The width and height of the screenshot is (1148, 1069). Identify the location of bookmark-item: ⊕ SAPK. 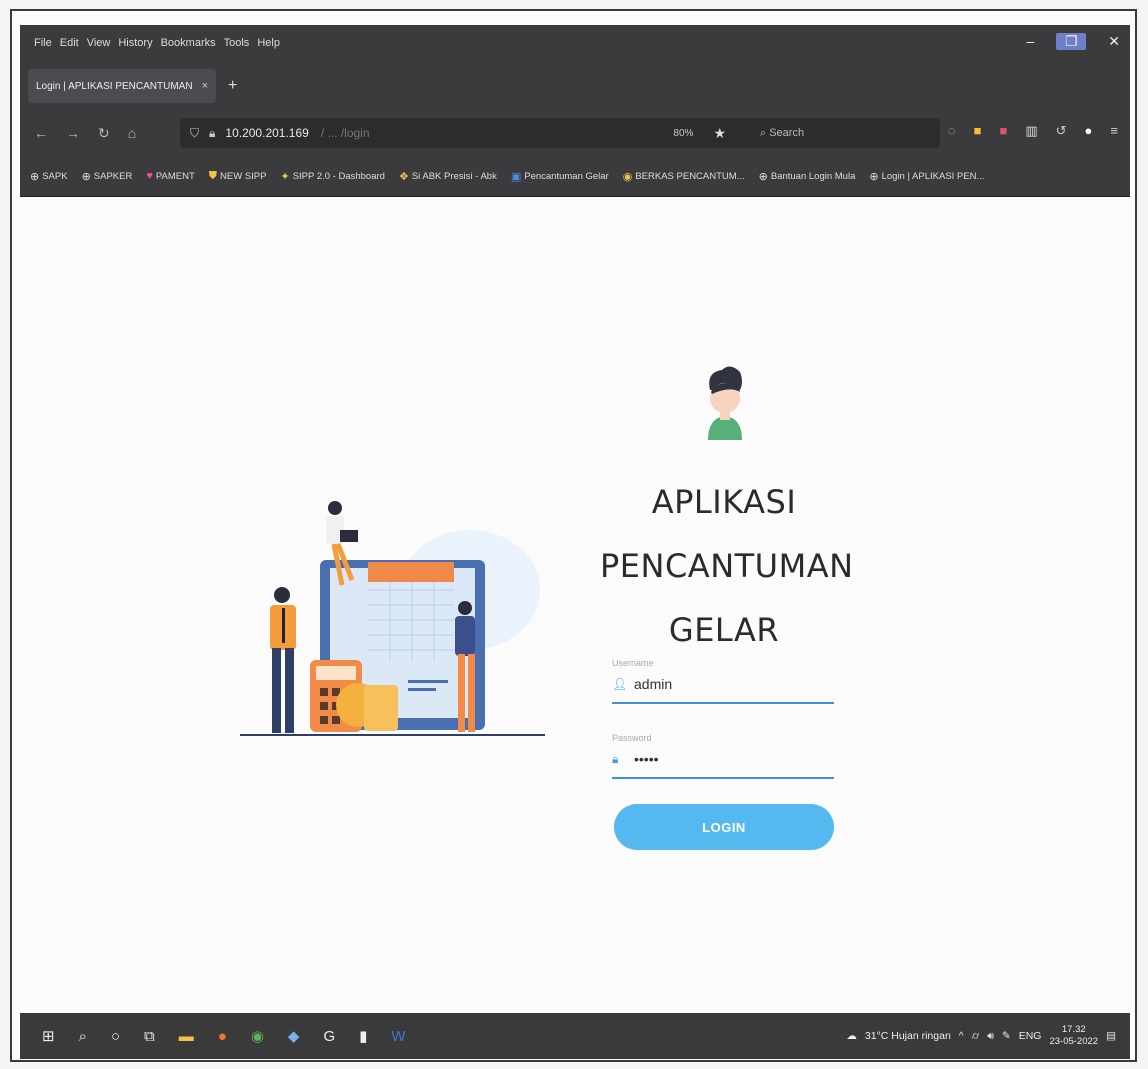
(49, 176).